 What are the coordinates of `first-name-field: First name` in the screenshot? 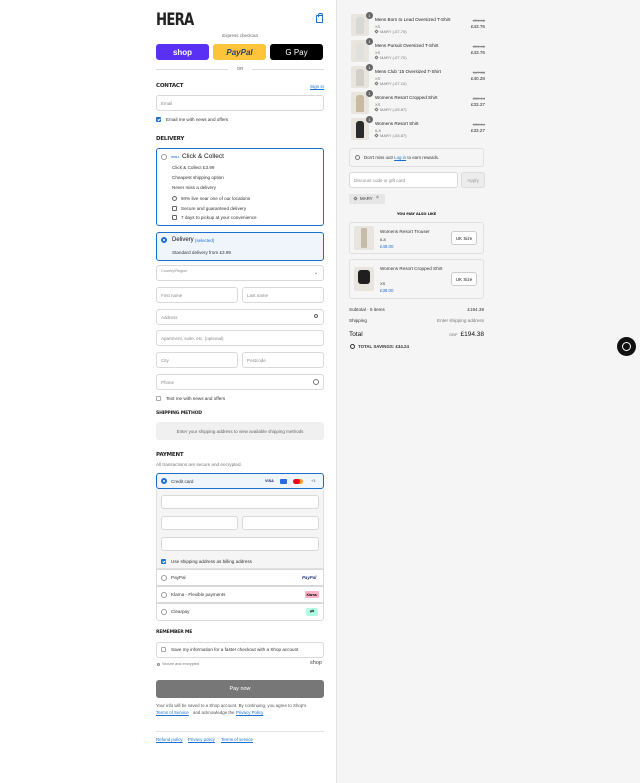 It's located at (197, 295).